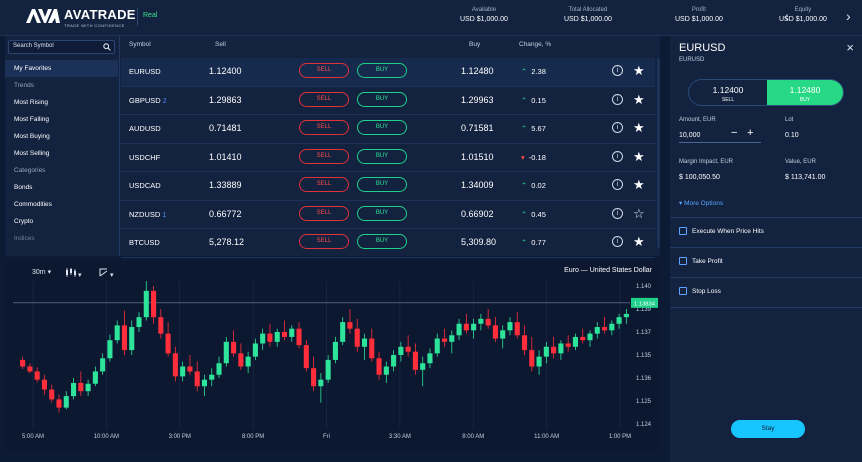 This screenshot has height=462, width=862. What do you see at coordinates (100, 14) in the screenshot?
I see `brand-name: AVATRADE` at bounding box center [100, 14].